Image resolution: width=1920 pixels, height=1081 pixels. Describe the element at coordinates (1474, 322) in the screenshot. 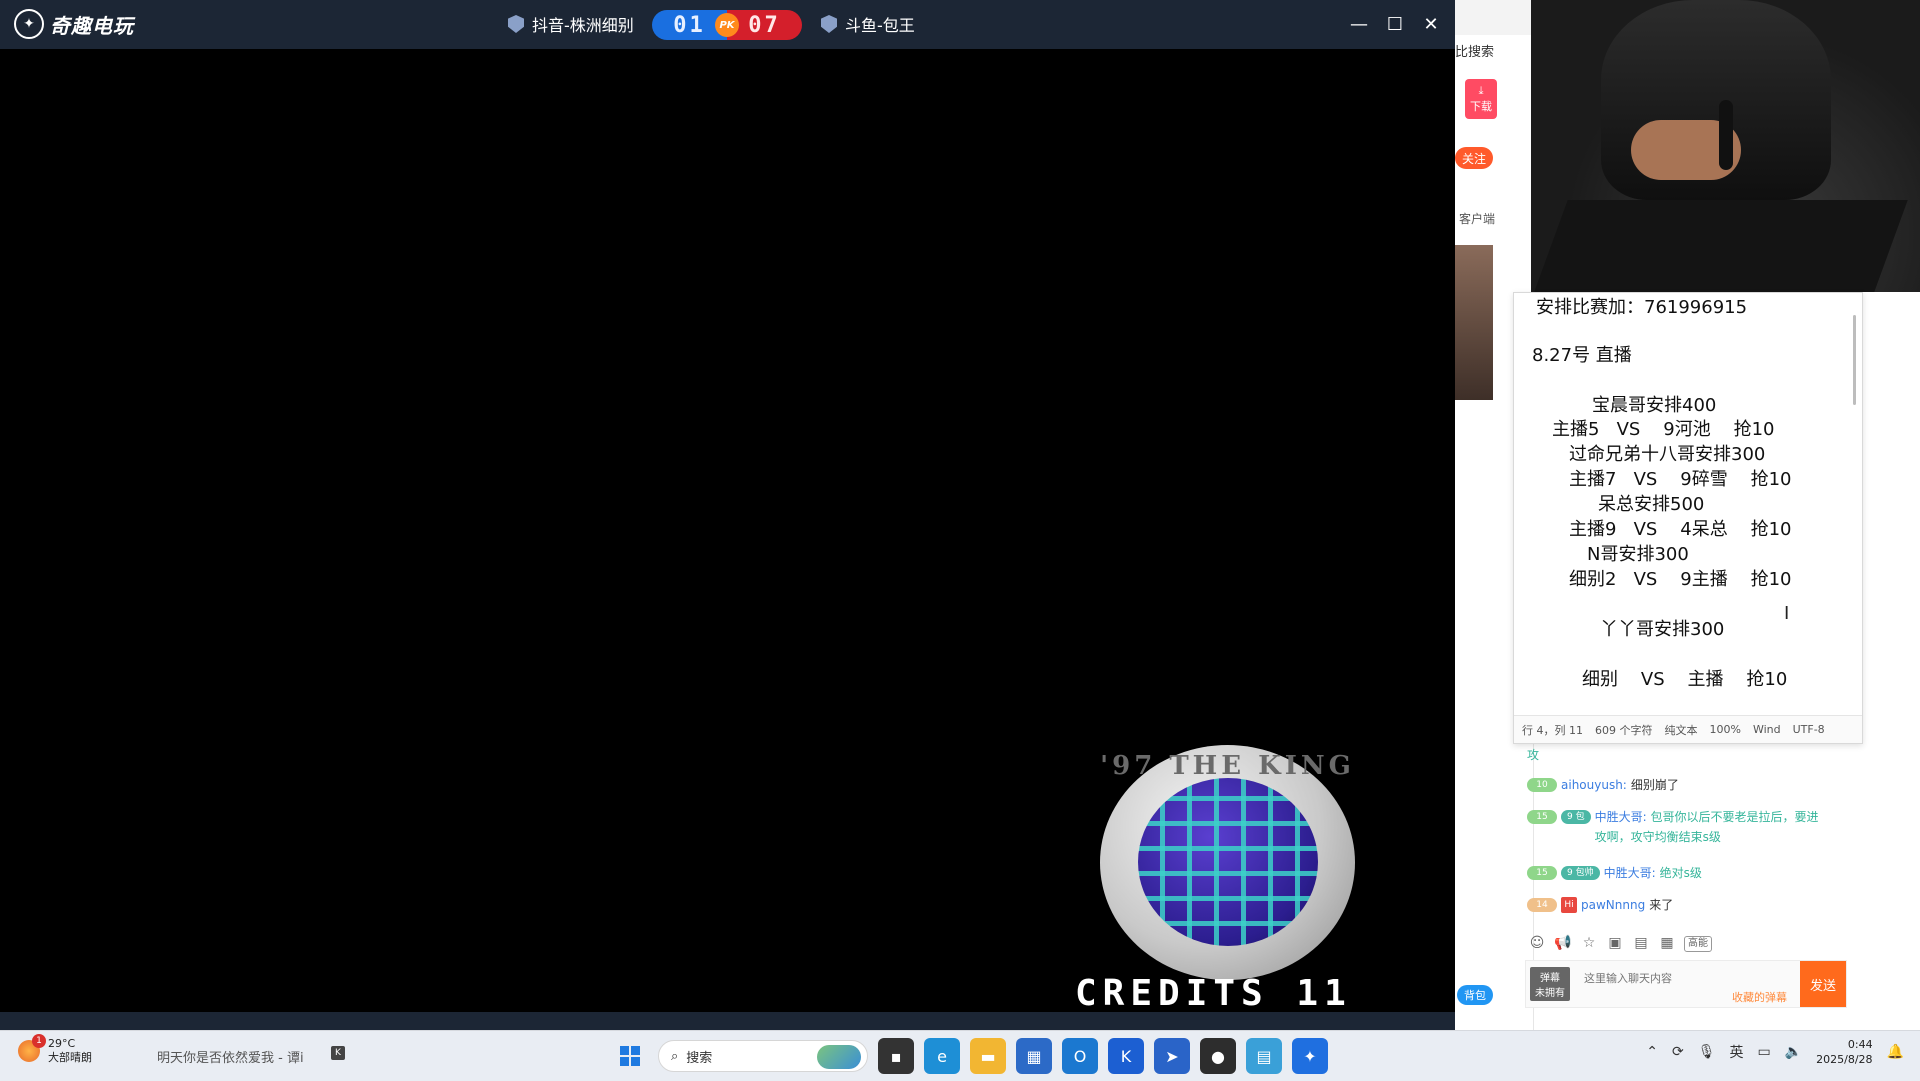

I see `streamer-thumbnail` at that location.